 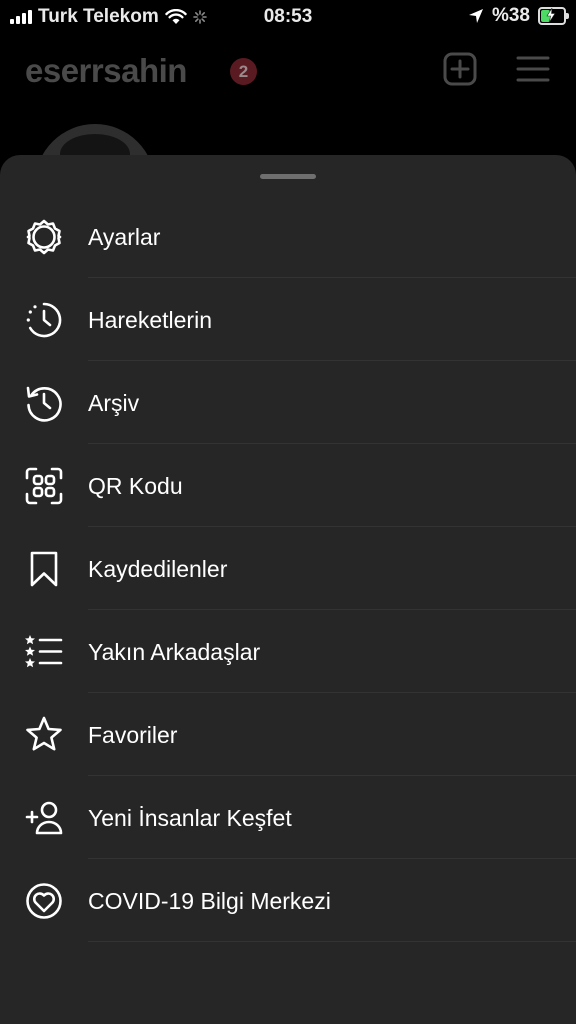 I want to click on battery-icon, so click(x=553, y=16).